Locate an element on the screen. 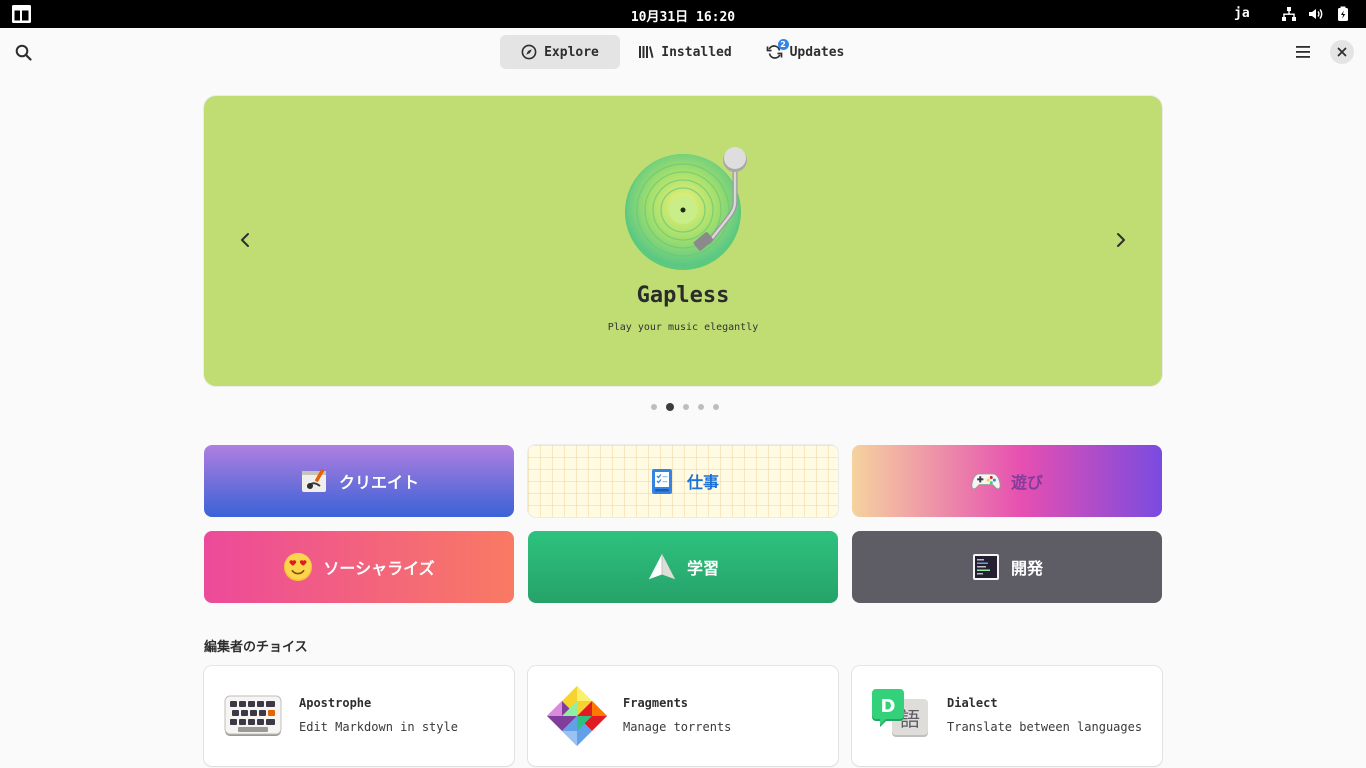 This screenshot has height=768, width=1366. gamepad-icon is located at coordinates (986, 481).